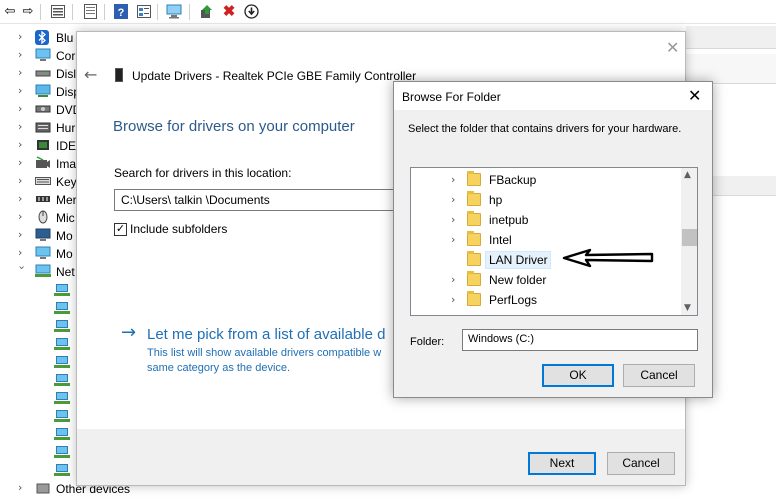  What do you see at coordinates (40, 272) in the screenshot?
I see `tree-item-network: › Net` at bounding box center [40, 272].